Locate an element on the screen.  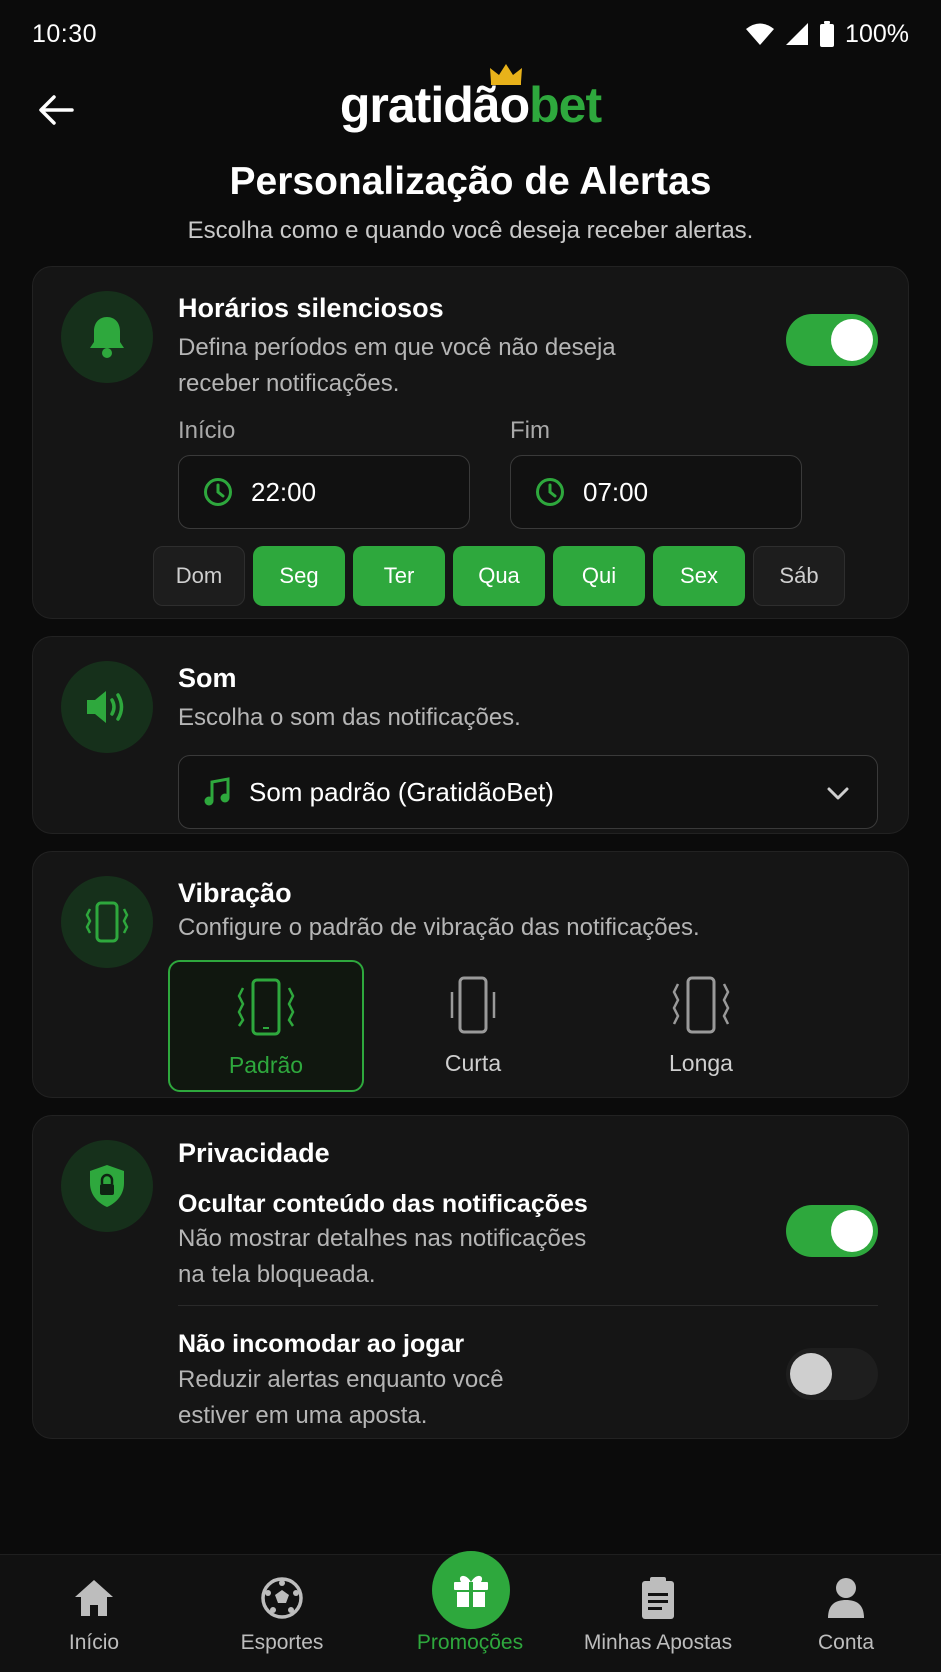
dnd-gaming-toggle is located at coordinates (832, 1374).